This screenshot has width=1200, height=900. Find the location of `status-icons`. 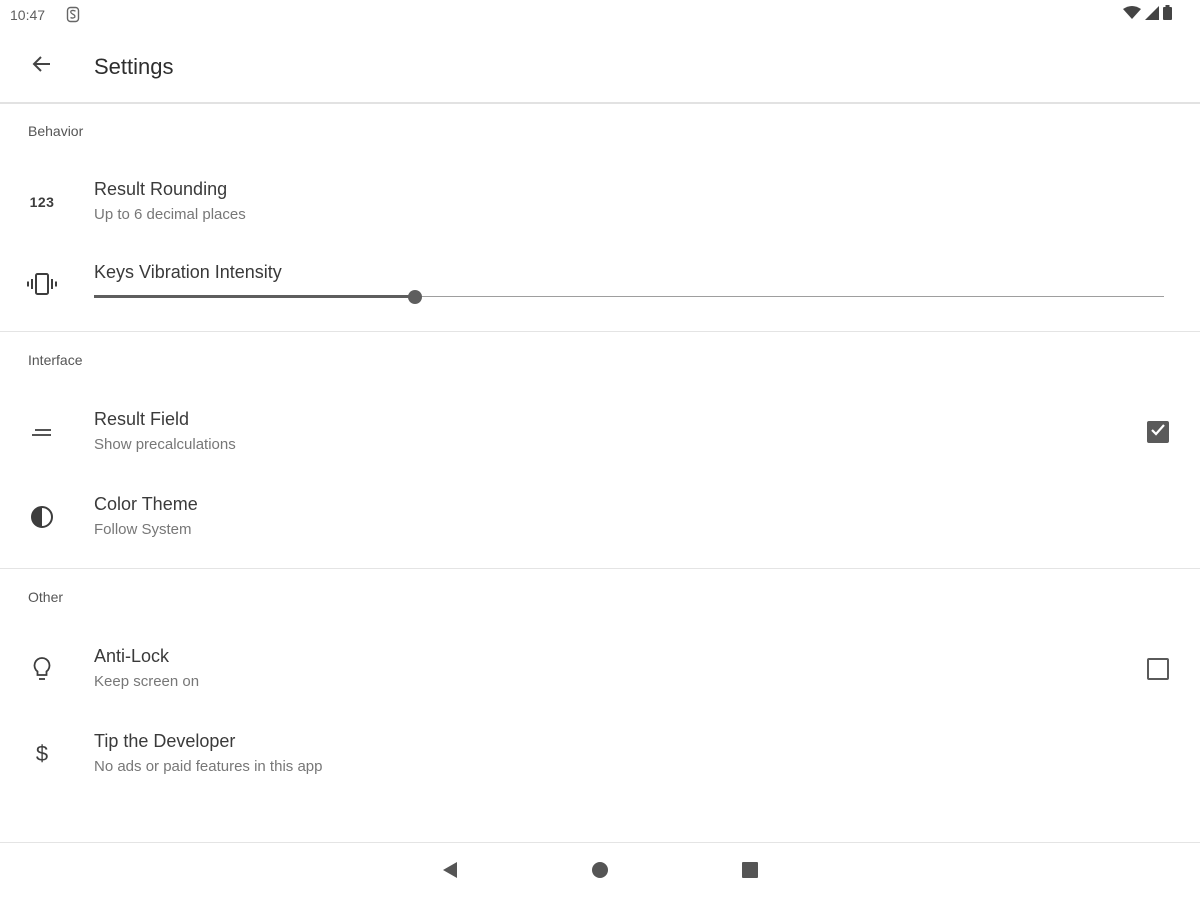

status-icons is located at coordinates (1147, 15).